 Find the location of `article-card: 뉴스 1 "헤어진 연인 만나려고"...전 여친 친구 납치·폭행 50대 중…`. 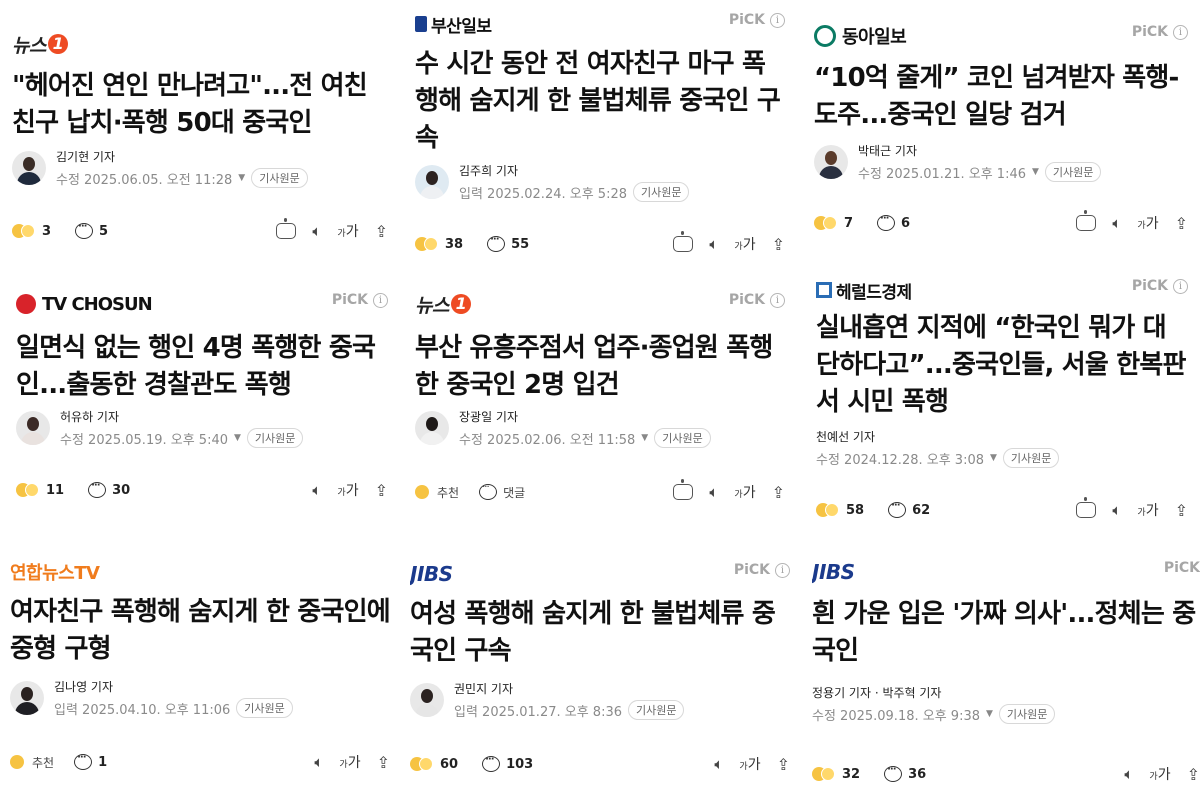

article-card: 뉴스 1 "헤어진 연인 만나려고"...전 여친 친구 납치·폭행 50대 중… is located at coordinates (200, 140).